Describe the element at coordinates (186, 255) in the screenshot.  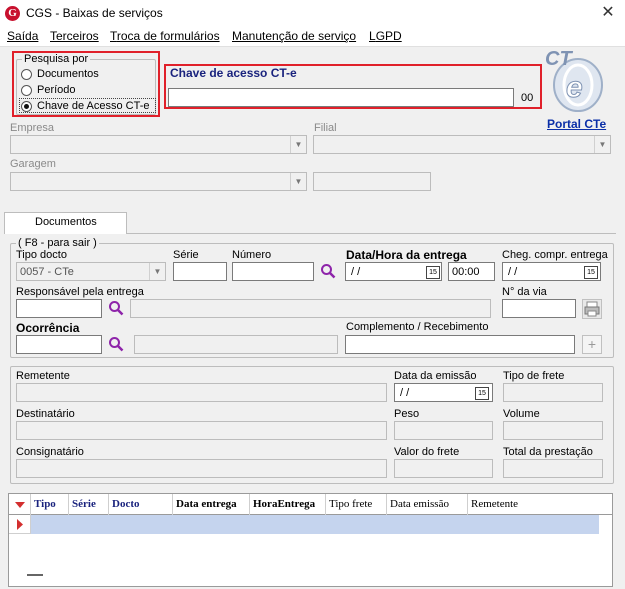
I see `serie-label: Série` at that location.